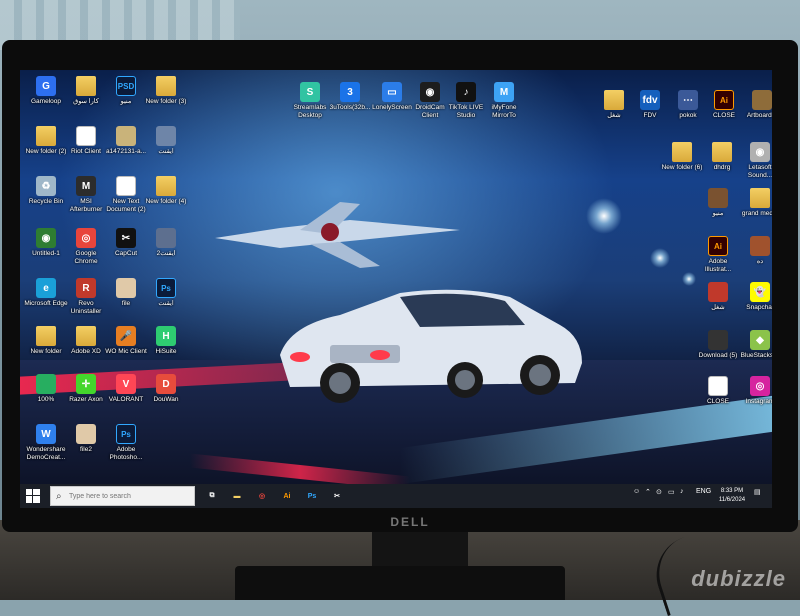 The width and height of the screenshot is (800, 616). What do you see at coordinates (126, 351) in the screenshot?
I see `desktop-icon-label: WO Mic Client` at bounding box center [126, 351].